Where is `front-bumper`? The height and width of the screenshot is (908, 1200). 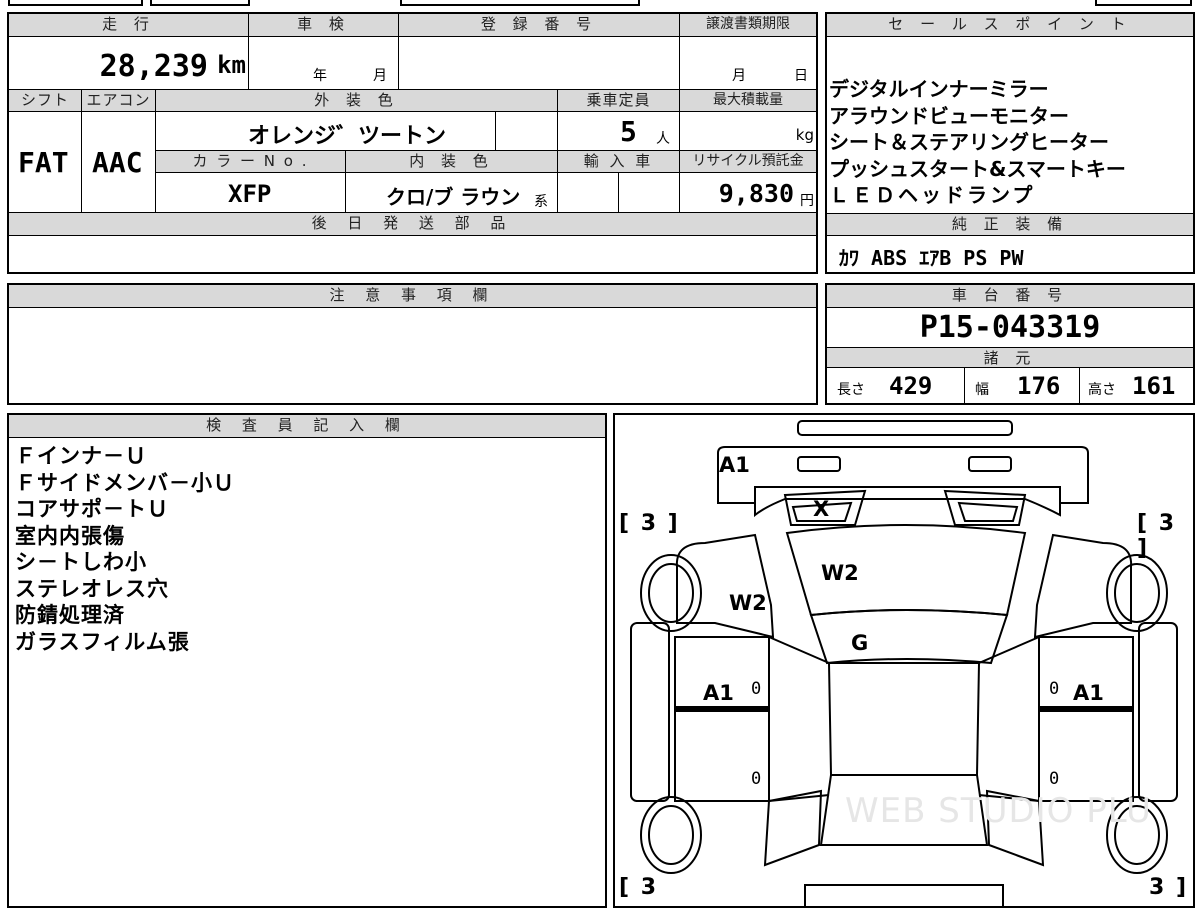
front-bumper is located at coordinates (903, 475).